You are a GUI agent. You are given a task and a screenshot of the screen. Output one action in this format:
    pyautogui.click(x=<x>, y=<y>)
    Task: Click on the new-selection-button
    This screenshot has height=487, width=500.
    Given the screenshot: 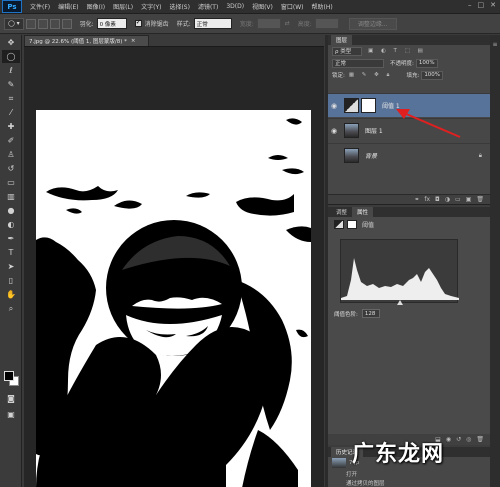 What is the action you would take?
    pyautogui.click(x=30, y=23)
    